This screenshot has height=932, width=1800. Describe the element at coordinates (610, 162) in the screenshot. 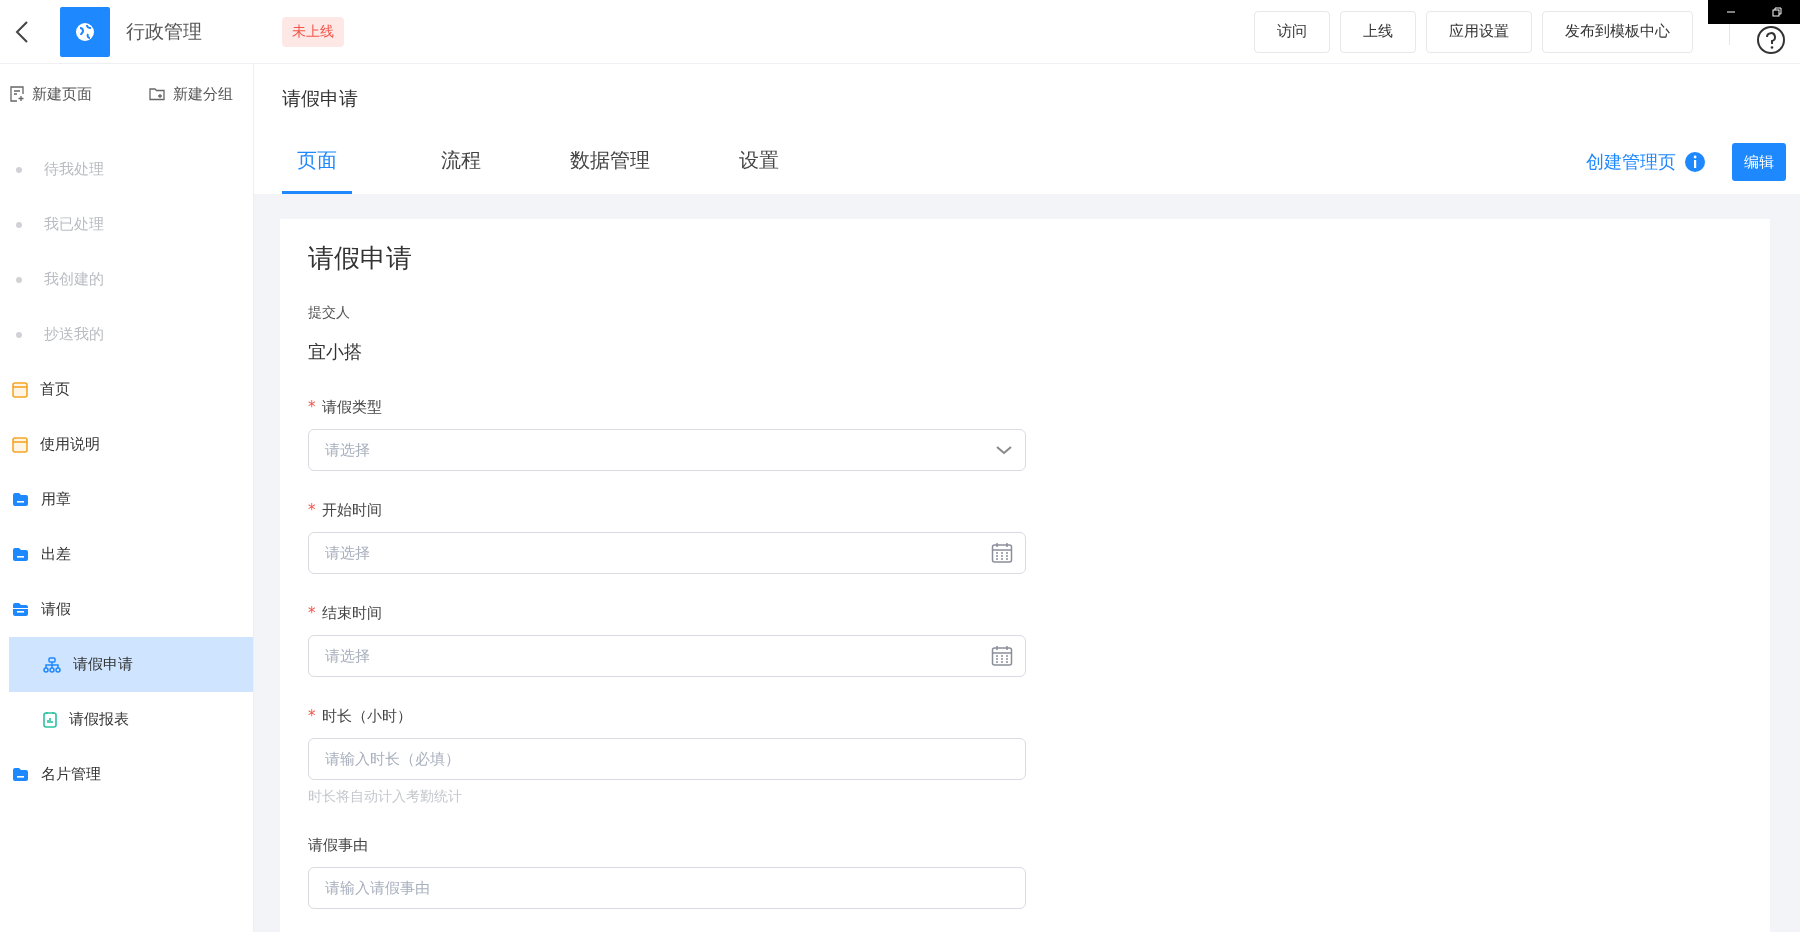

I see `tab: 数据管理` at that location.